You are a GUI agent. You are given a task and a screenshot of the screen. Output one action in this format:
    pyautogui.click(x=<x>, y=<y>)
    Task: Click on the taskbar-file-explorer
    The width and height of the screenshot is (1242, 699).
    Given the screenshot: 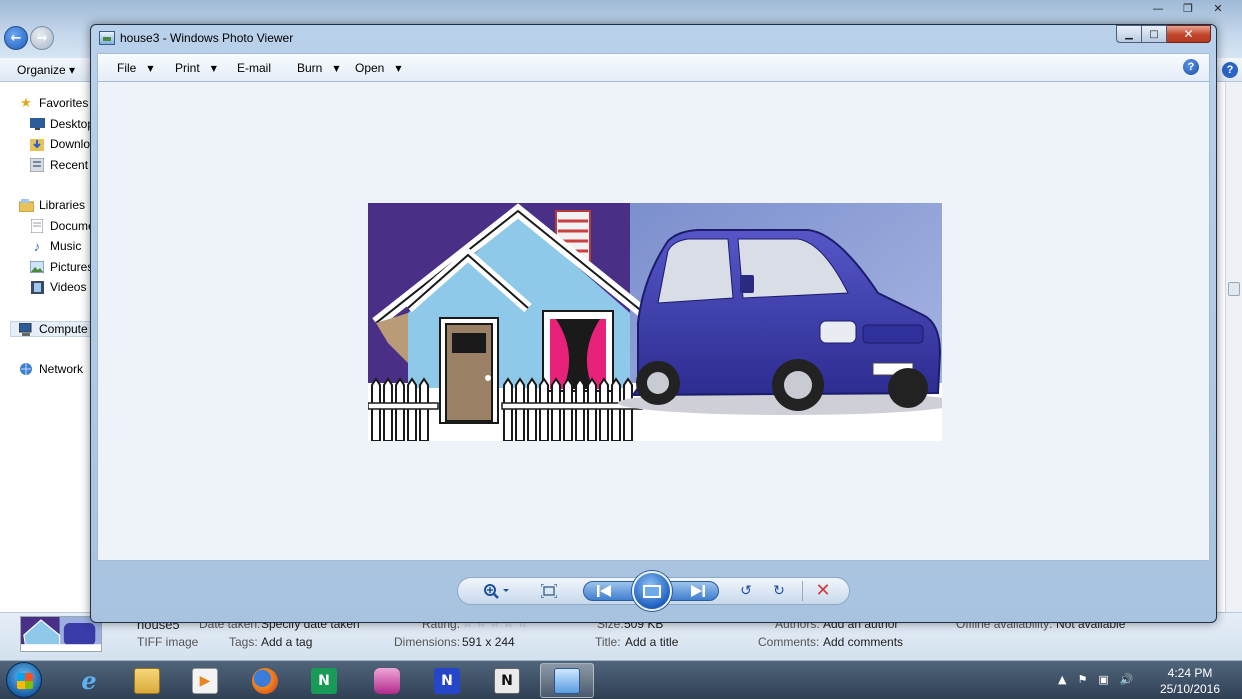 What is the action you would take?
    pyautogui.click(x=147, y=680)
    